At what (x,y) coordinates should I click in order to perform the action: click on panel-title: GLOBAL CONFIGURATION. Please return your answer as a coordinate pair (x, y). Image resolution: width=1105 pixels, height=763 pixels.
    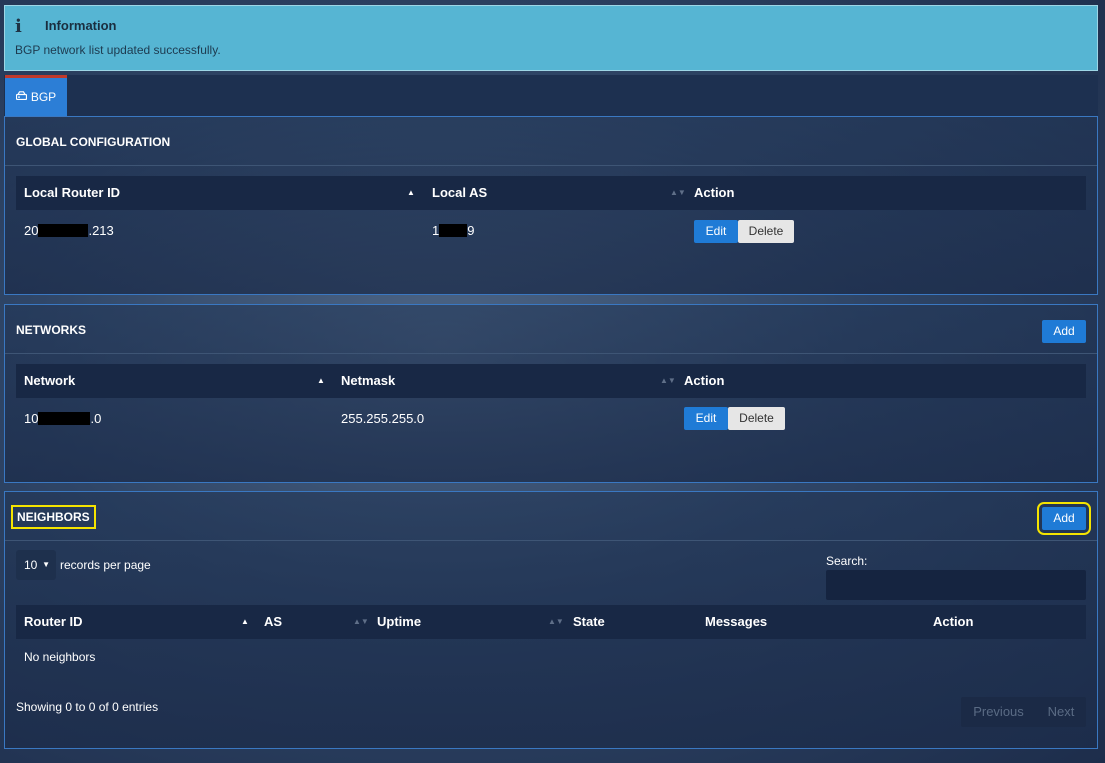
    Looking at the image, I should click on (93, 142).